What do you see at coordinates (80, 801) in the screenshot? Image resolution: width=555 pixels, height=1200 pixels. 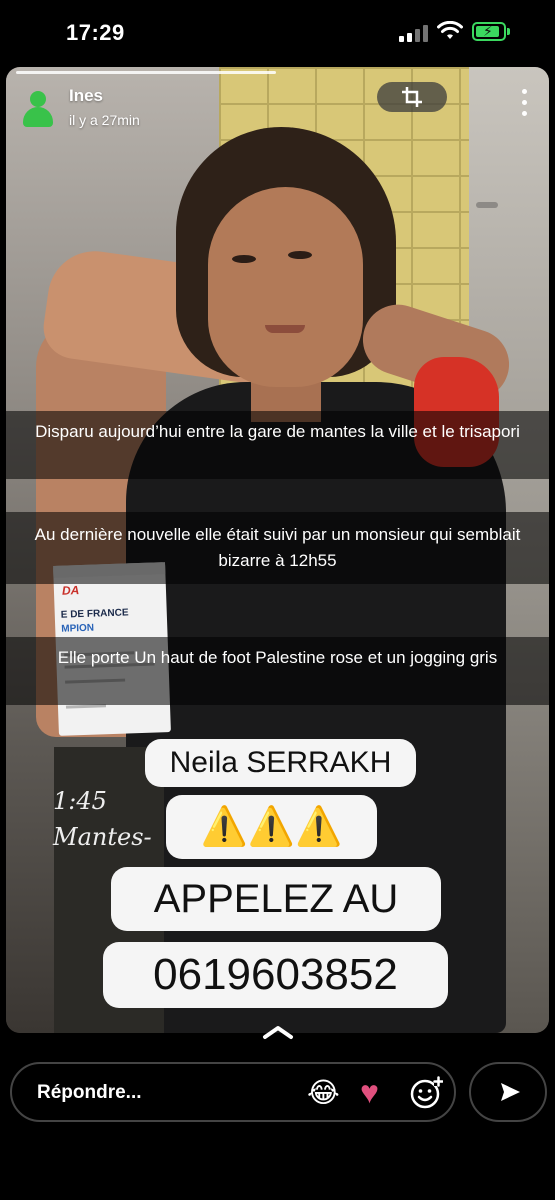 I see `handwritten-note: 1:45` at bounding box center [80, 801].